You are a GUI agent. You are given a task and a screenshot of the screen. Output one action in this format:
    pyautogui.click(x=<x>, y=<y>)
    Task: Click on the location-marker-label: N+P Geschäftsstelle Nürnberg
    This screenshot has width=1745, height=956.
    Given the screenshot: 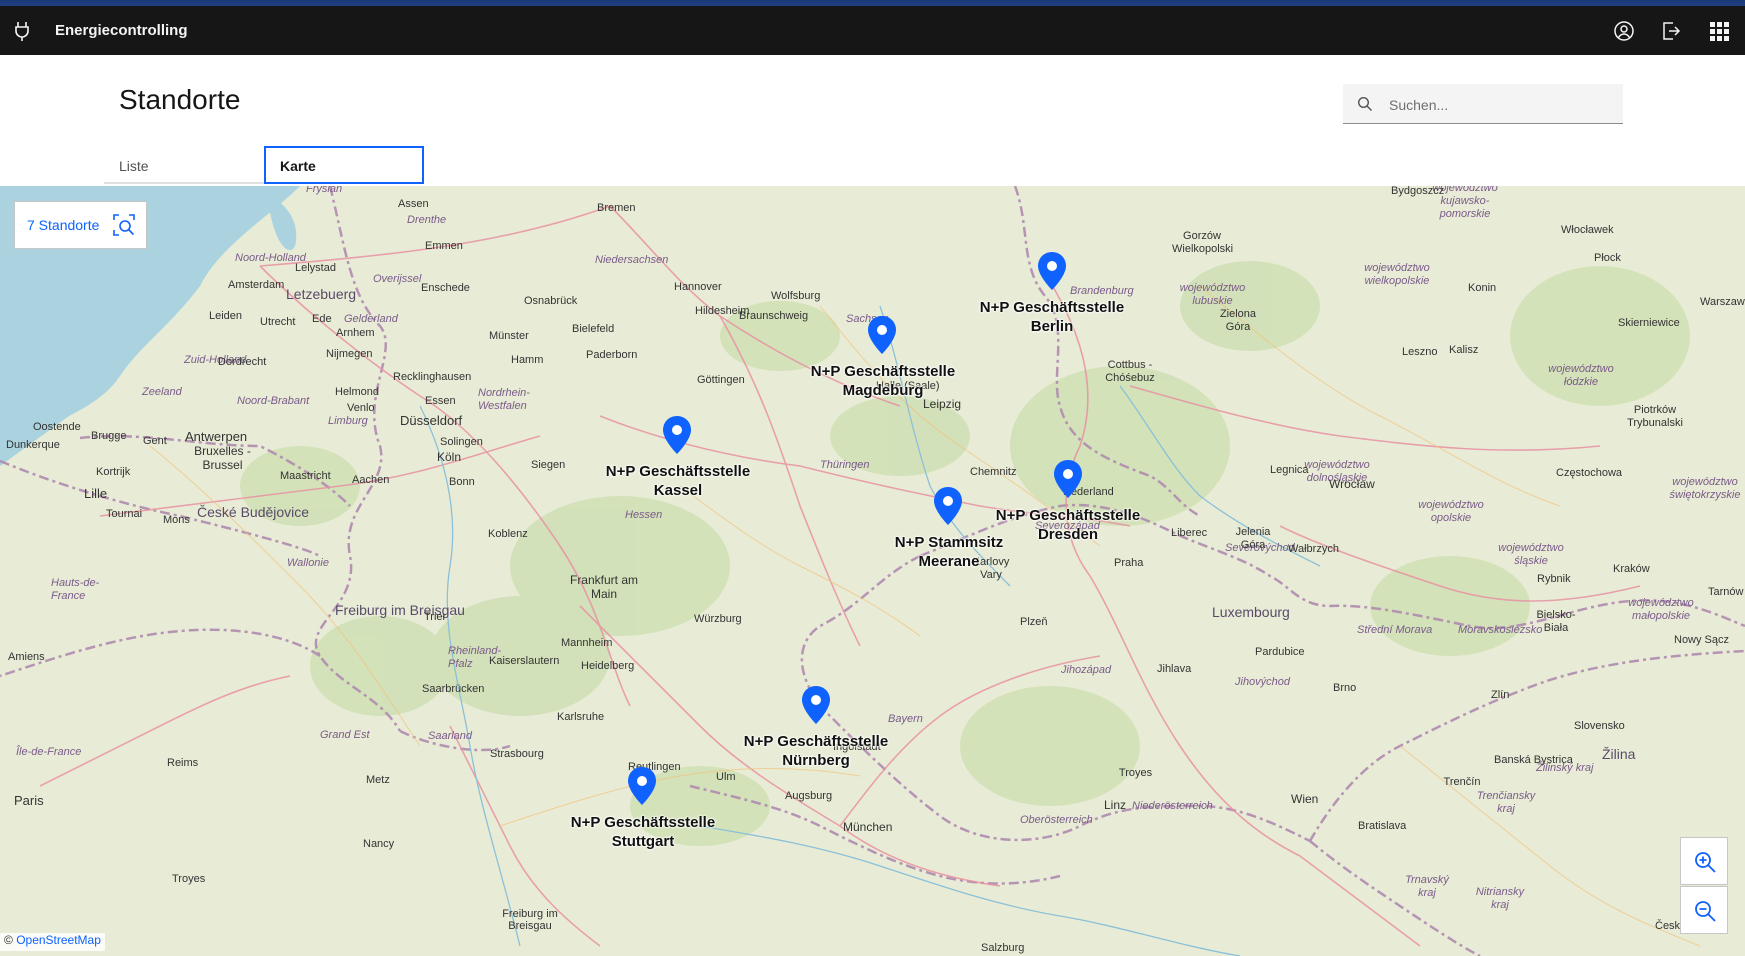 What is the action you would take?
    pyautogui.click(x=816, y=751)
    